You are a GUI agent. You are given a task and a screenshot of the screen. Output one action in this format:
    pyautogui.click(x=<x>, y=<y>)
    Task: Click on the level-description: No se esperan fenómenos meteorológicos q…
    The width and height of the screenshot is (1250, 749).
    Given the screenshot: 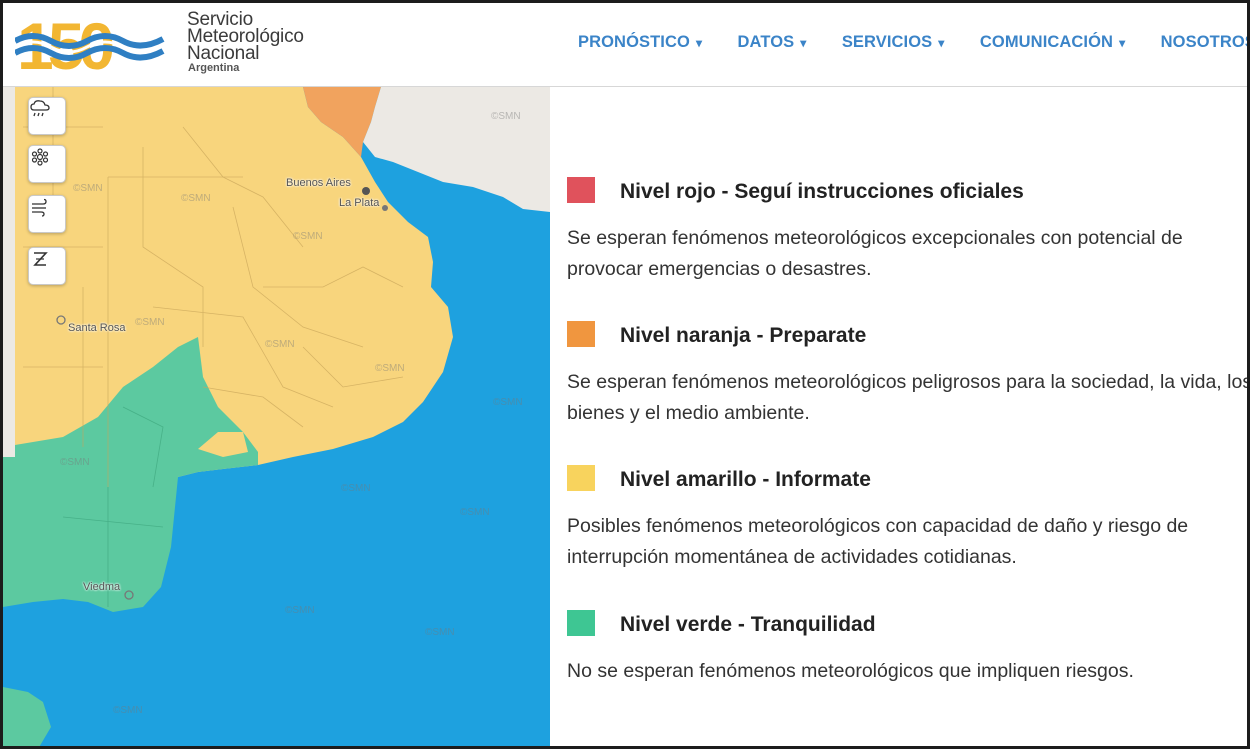 What is the action you would take?
    pyautogui.click(x=850, y=671)
    